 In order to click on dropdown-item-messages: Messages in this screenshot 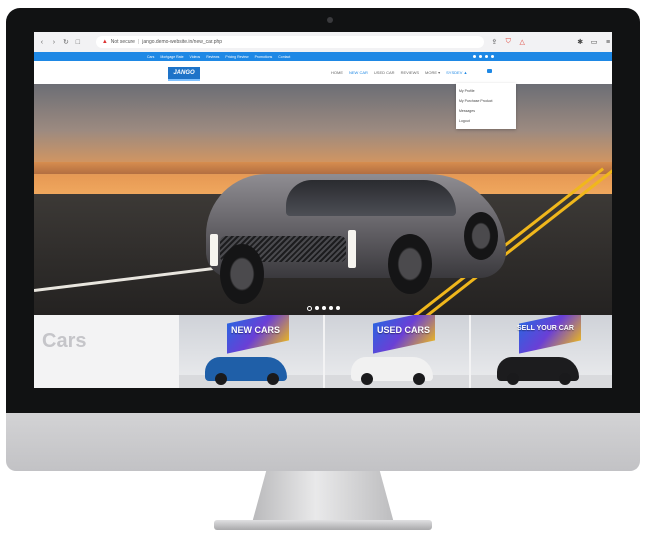, I will do `click(487, 111)`.